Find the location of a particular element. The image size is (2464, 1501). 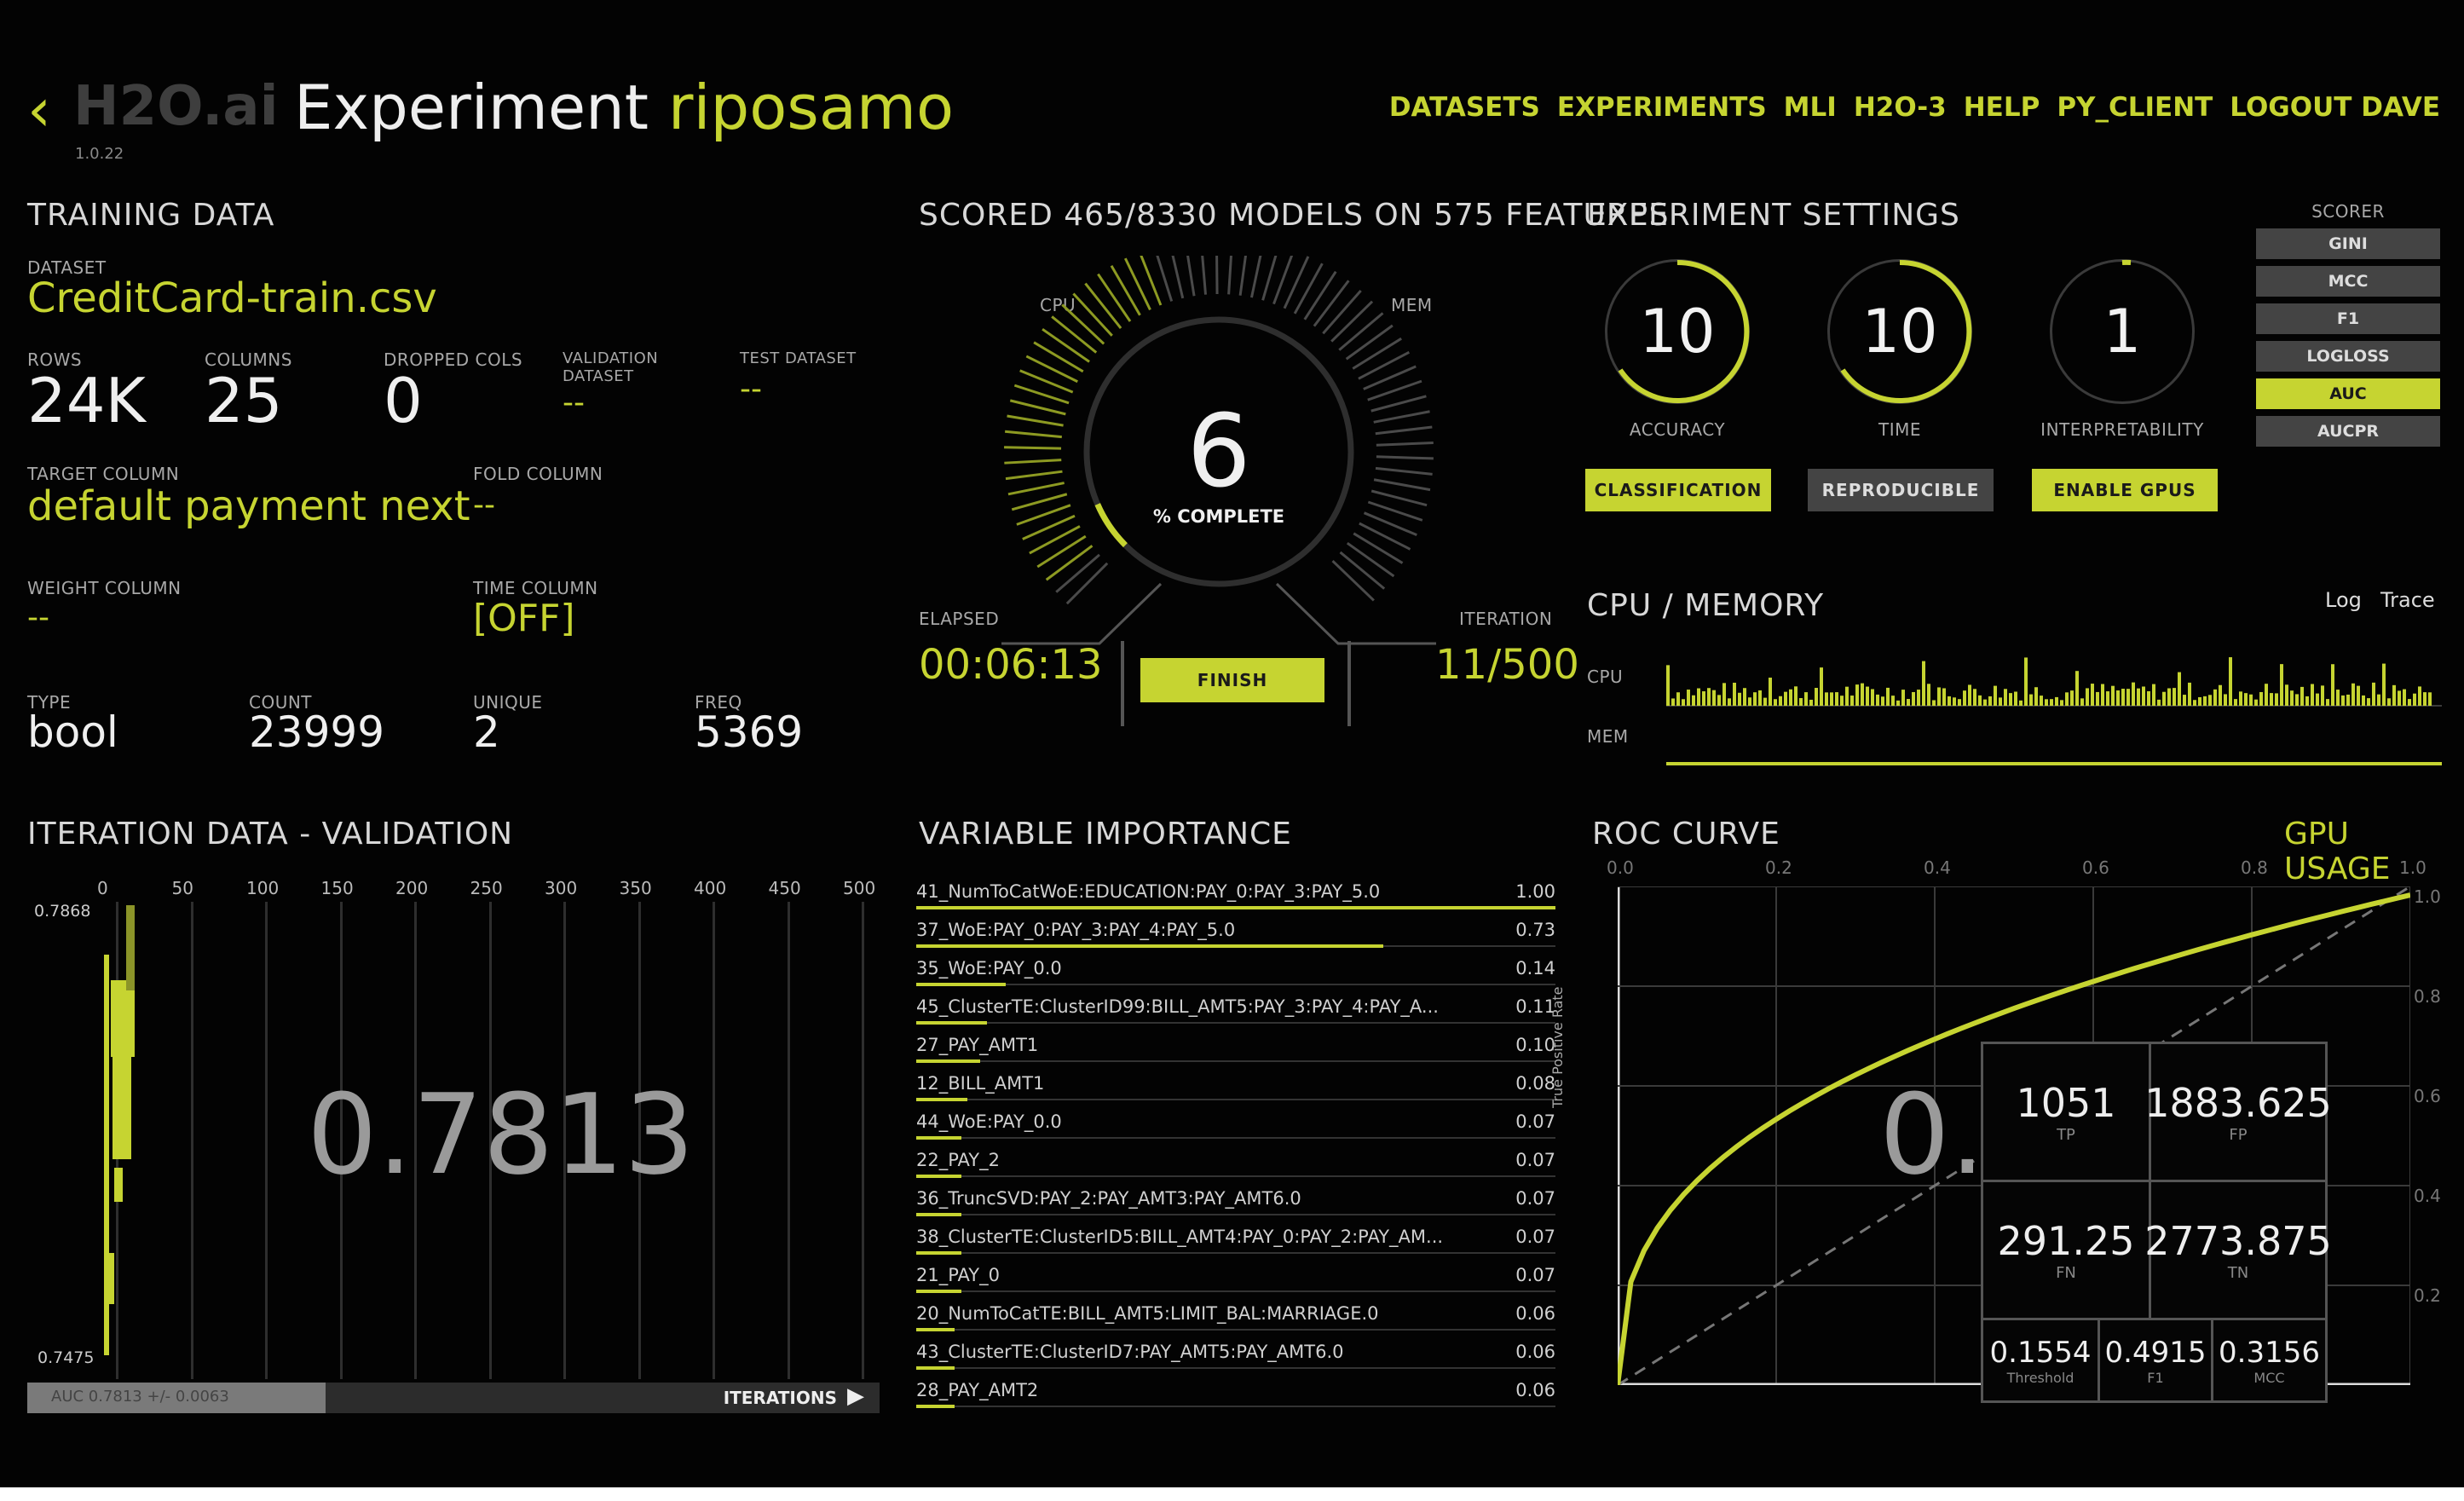

interpretability-label: INTERPRETABILITY is located at coordinates (2122, 429).